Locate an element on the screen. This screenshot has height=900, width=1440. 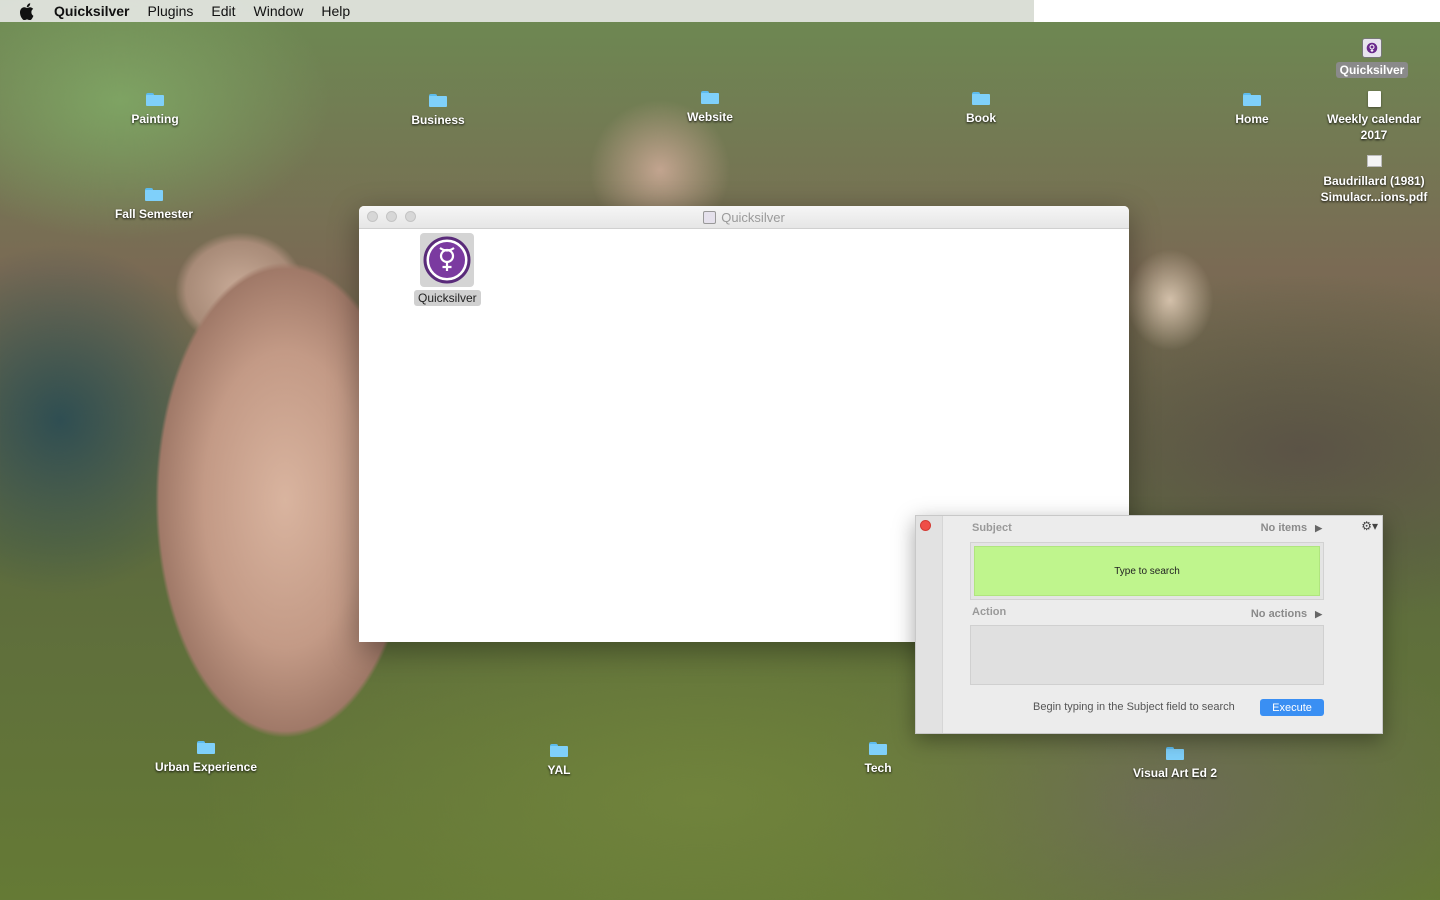
subject-search-field: Type to search is located at coordinates (1147, 571).